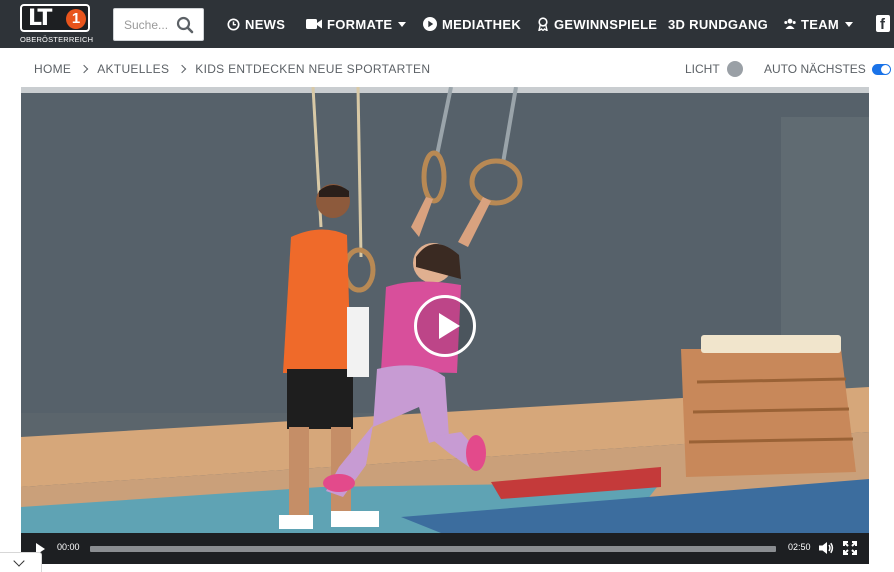  Describe the element at coordinates (233, 24) in the screenshot. I see `clock-icon` at that location.